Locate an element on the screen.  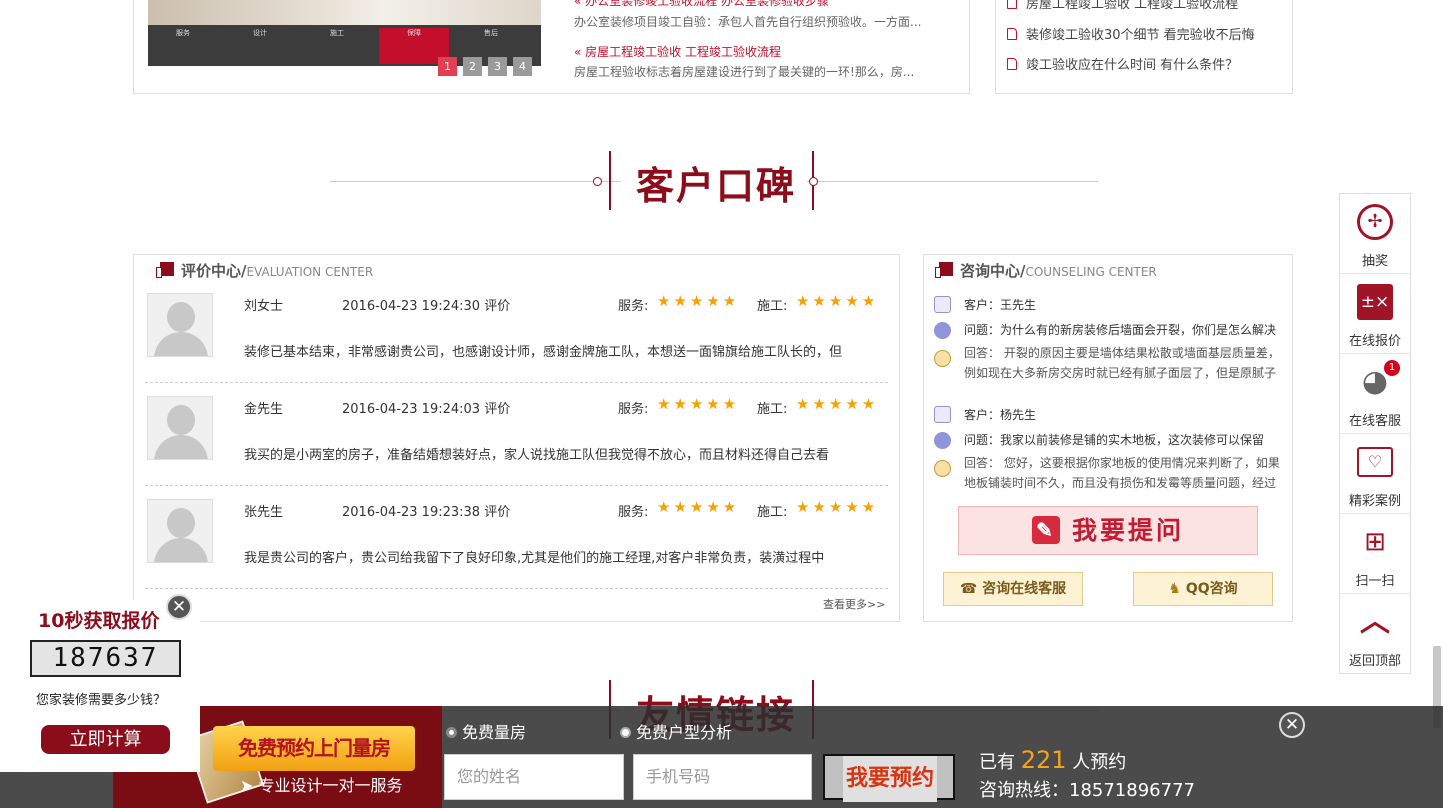
qq-penguin-icon: ♞ is located at coordinates (1177, 589).